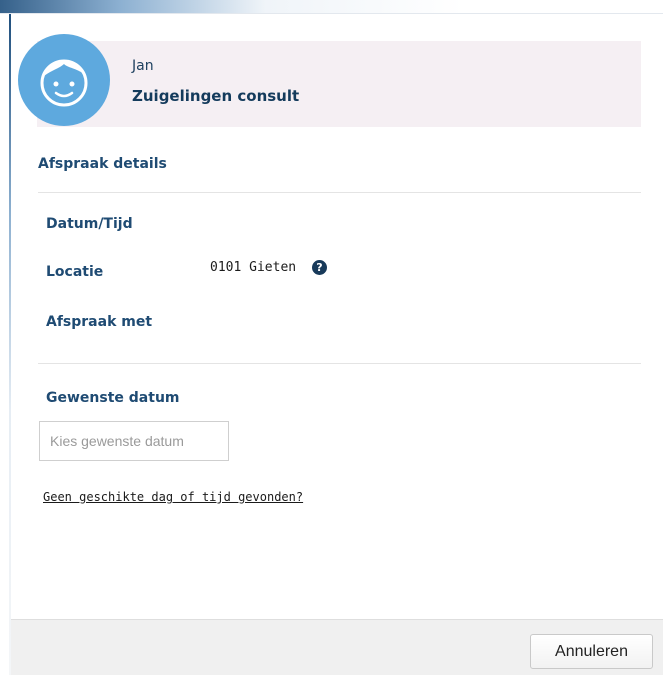  I want to click on question-circle-icon: ?, so click(319, 267).